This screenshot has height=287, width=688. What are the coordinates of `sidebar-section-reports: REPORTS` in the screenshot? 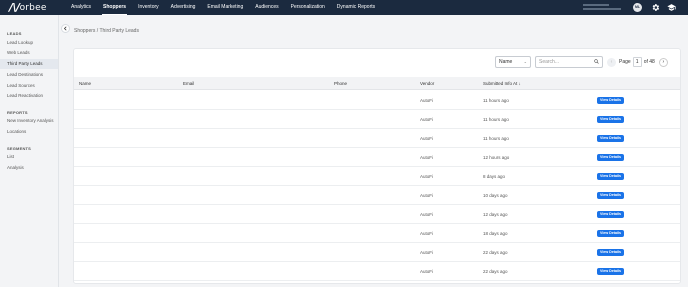 It's located at (17, 112).